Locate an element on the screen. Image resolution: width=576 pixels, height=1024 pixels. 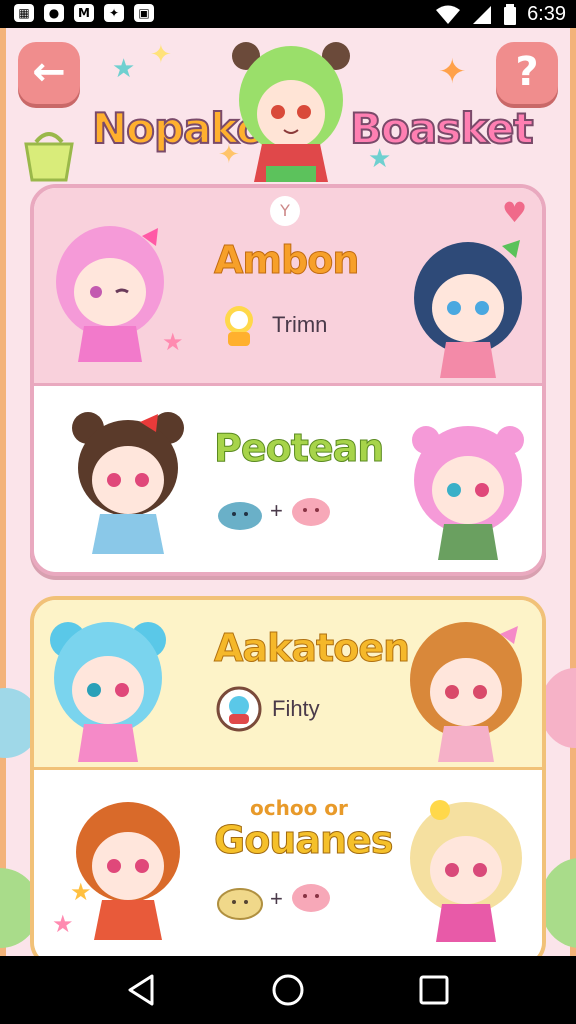
basket-icon is located at coordinates (49, 157).